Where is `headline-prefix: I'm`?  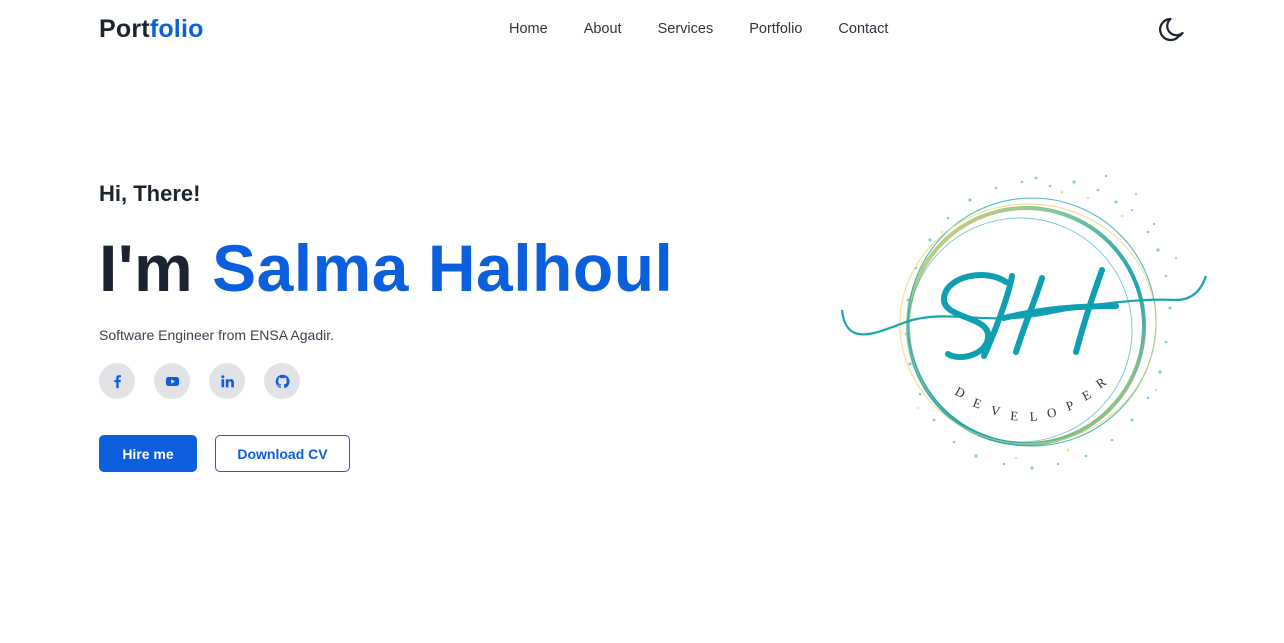
headline-prefix: I'm is located at coordinates (146, 268).